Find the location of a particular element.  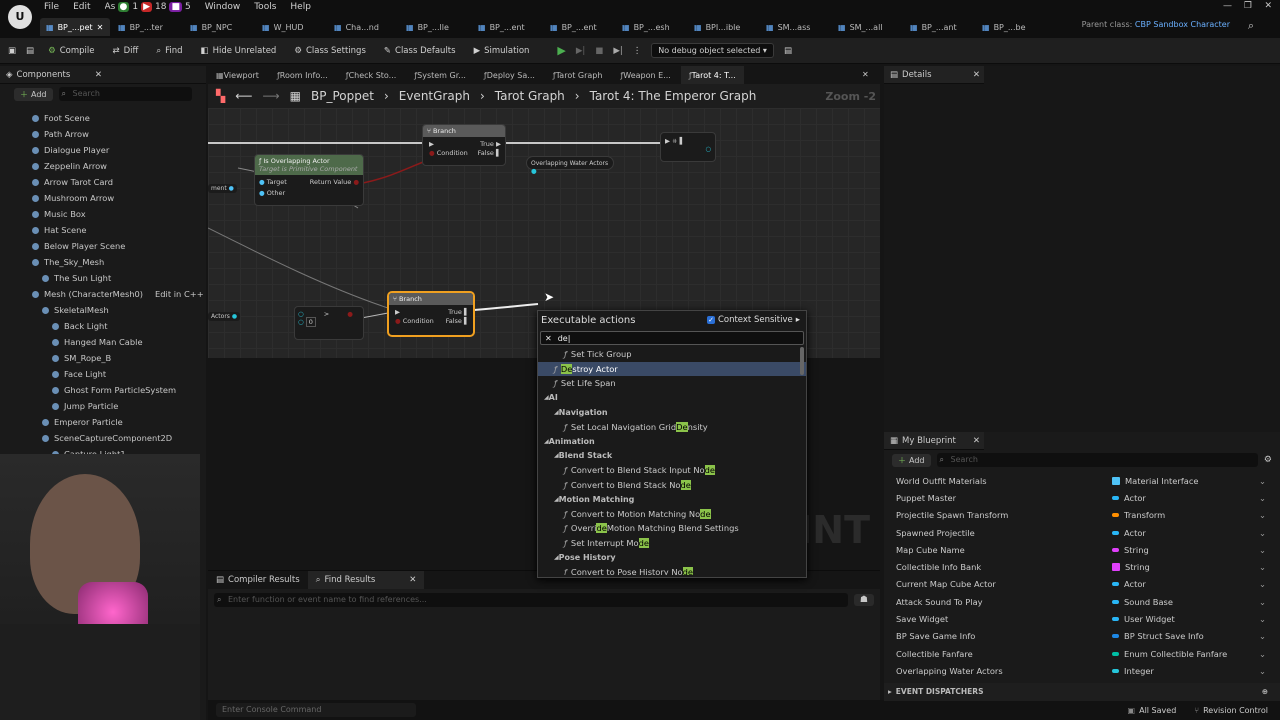

output-pin: ○ is located at coordinates (688, 149).